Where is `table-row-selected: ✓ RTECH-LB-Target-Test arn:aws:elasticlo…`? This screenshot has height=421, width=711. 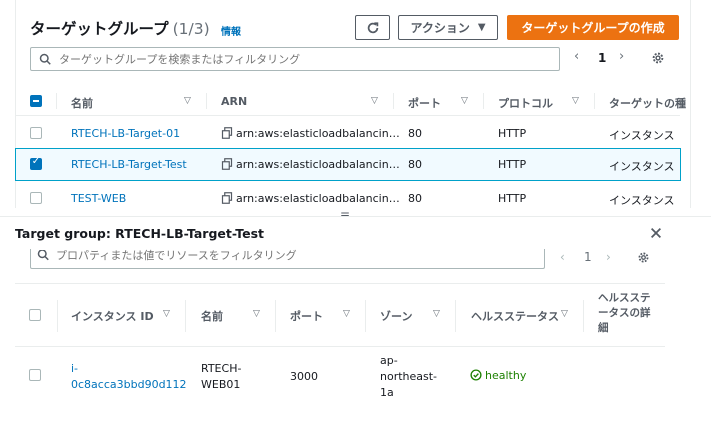 table-row-selected: ✓ RTECH-LB-Target-Test arn:aws:elasticlo… is located at coordinates (348, 164).